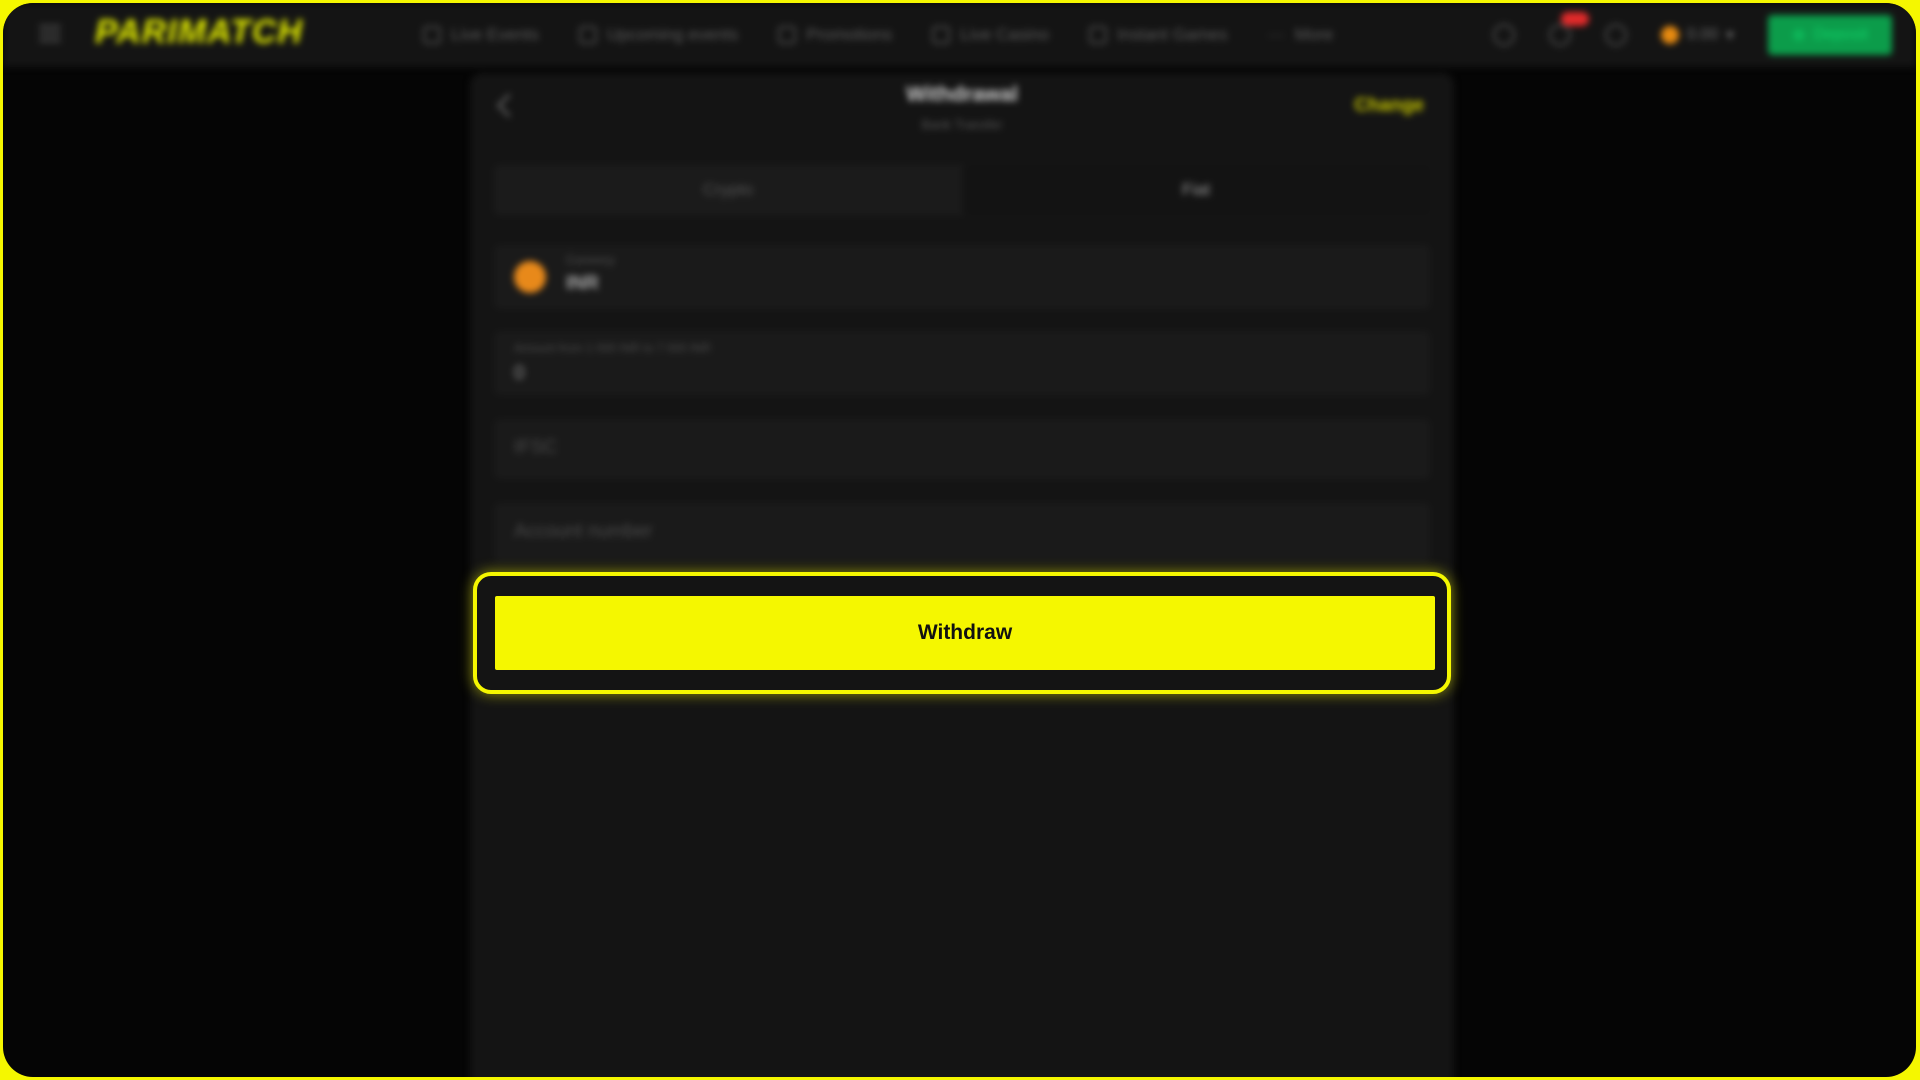  I want to click on nav-item-label: Live Events, so click(495, 34).